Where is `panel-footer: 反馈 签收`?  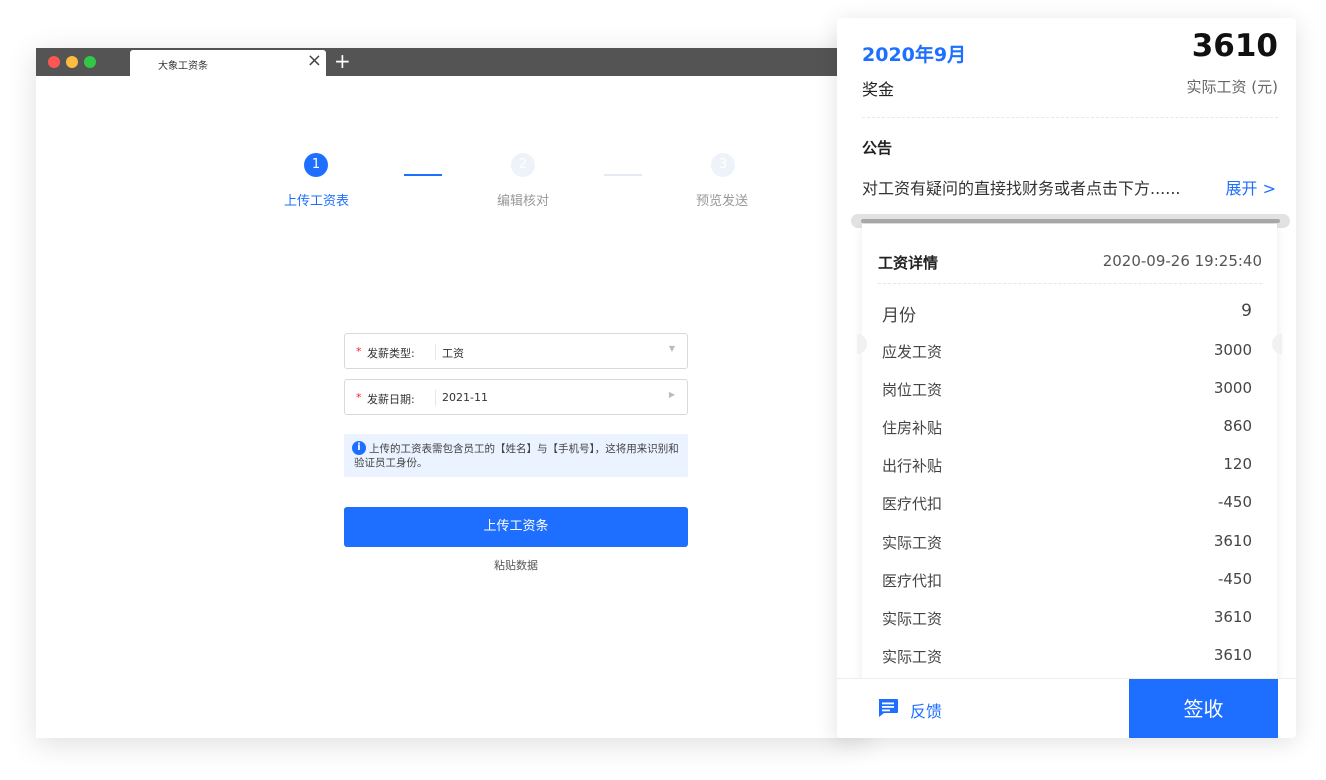 panel-footer: 反馈 签收 is located at coordinates (1066, 708).